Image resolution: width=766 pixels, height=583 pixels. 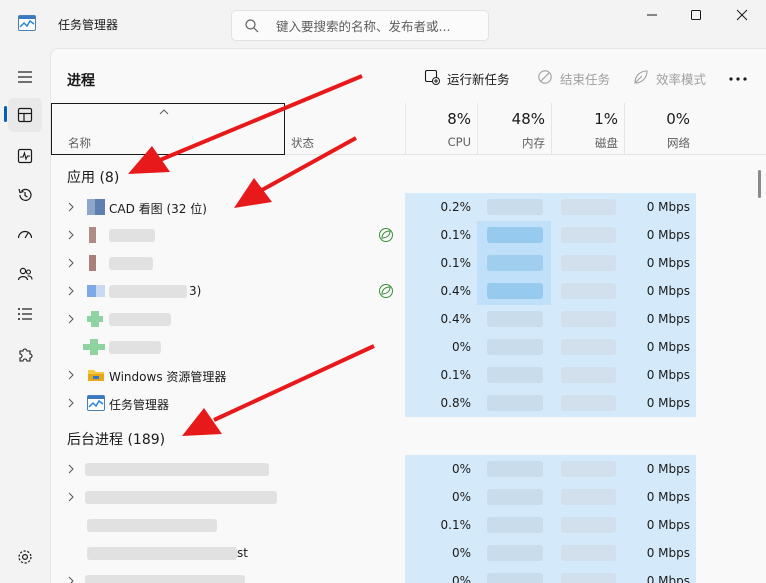 What do you see at coordinates (402, 319) in the screenshot?
I see `table-row: 0.4% 0 Mbps` at bounding box center [402, 319].